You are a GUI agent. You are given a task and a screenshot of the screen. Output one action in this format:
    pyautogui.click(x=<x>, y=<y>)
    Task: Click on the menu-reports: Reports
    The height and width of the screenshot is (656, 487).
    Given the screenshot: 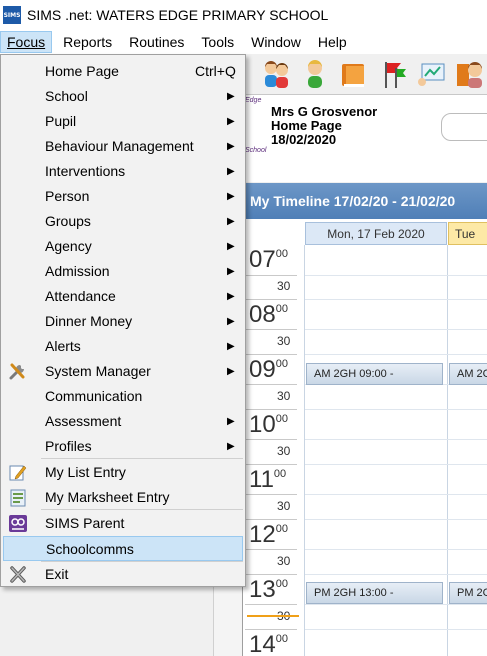 What is the action you would take?
    pyautogui.click(x=87, y=42)
    